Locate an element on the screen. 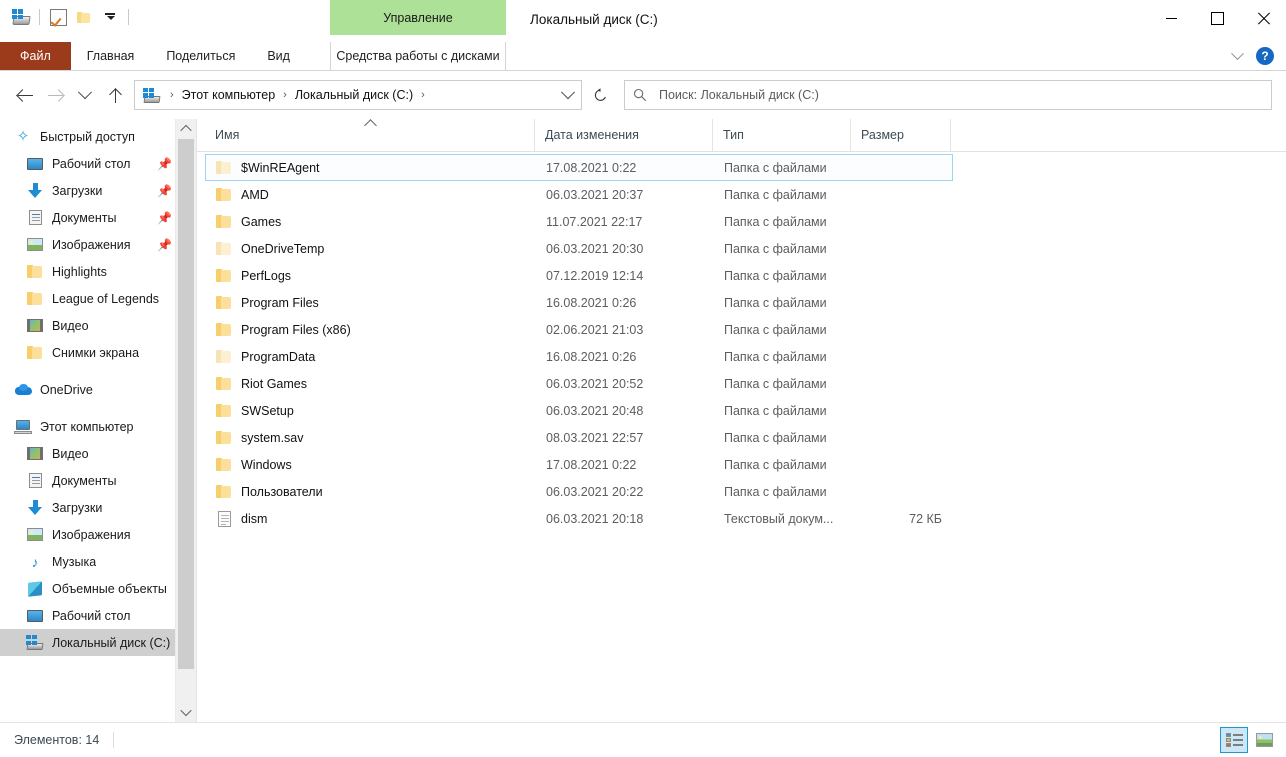 The height and width of the screenshot is (757, 1286). sidebar-item-highlights: Highlights is located at coordinates (88, 271).